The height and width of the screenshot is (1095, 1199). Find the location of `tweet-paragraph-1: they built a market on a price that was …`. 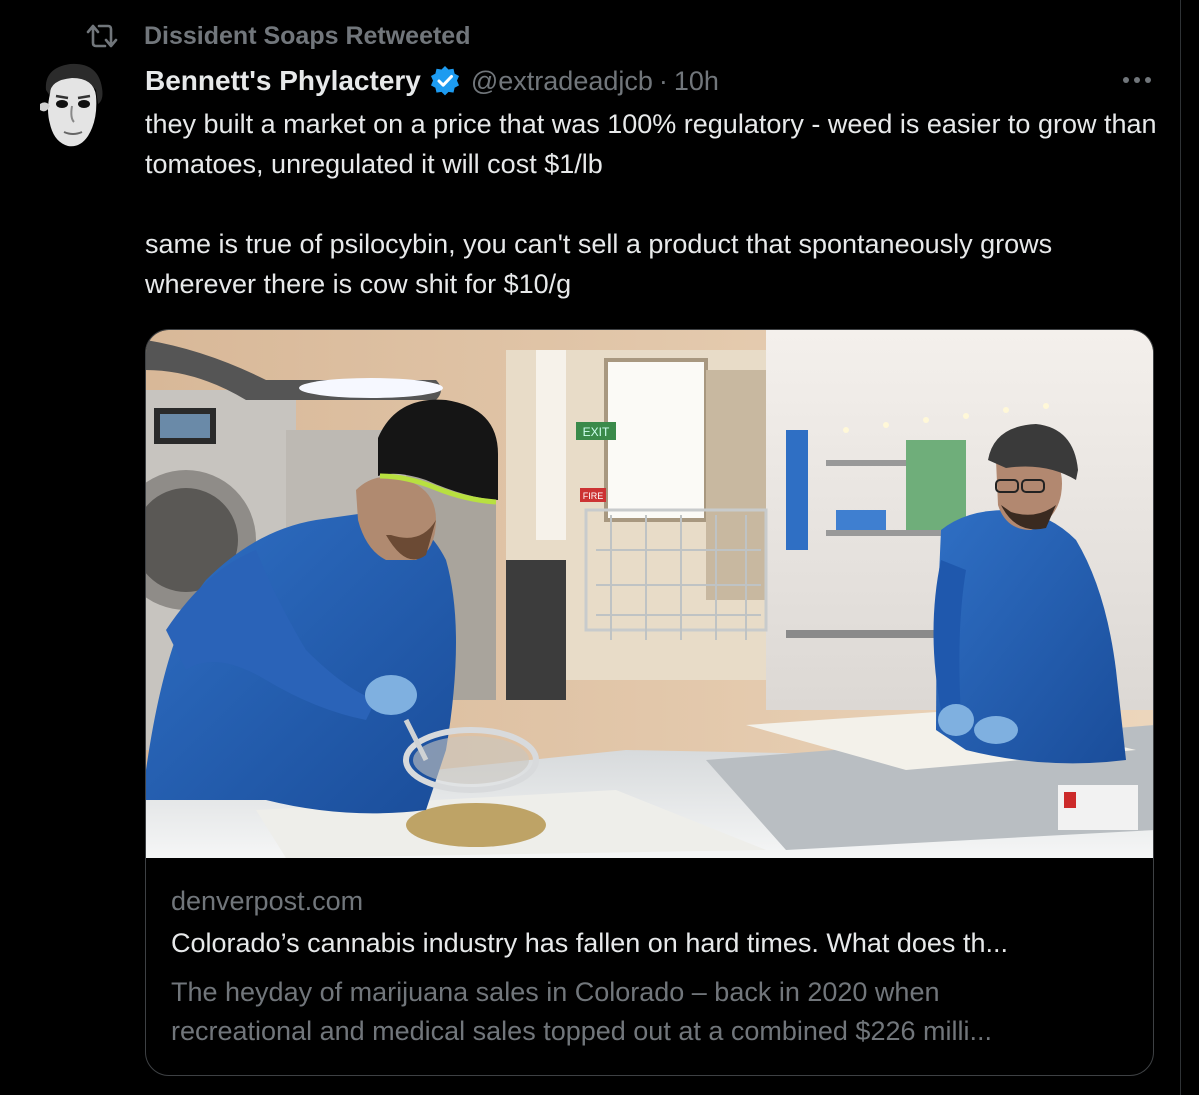

tweet-paragraph-1: they built a market on a price that was … is located at coordinates (651, 144).